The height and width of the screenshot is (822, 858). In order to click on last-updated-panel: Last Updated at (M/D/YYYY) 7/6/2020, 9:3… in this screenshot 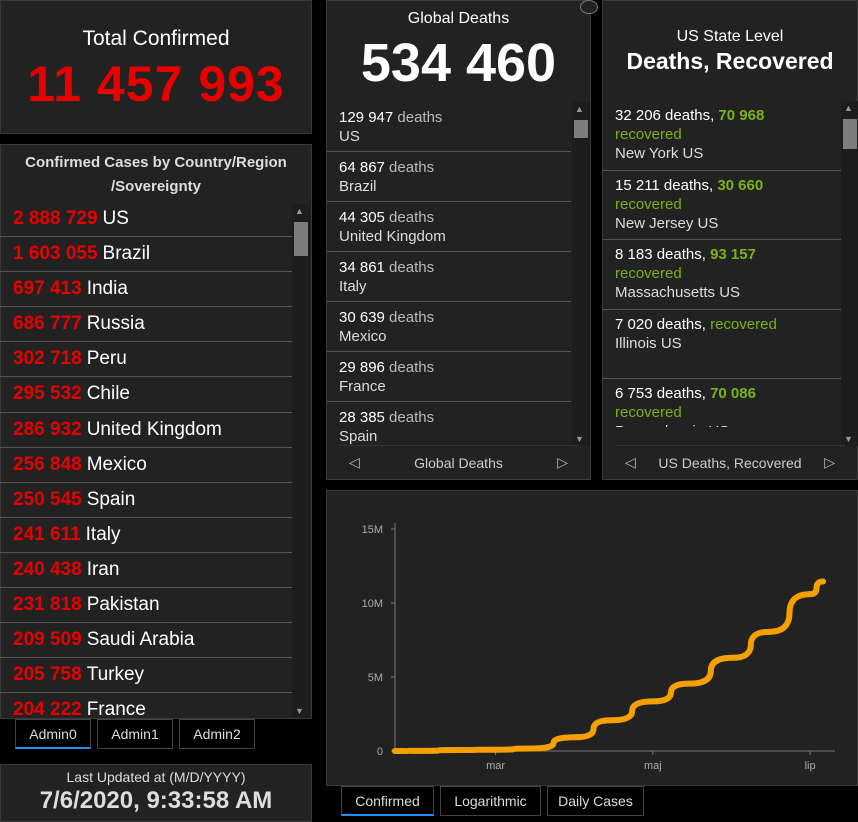, I will do `click(156, 793)`.